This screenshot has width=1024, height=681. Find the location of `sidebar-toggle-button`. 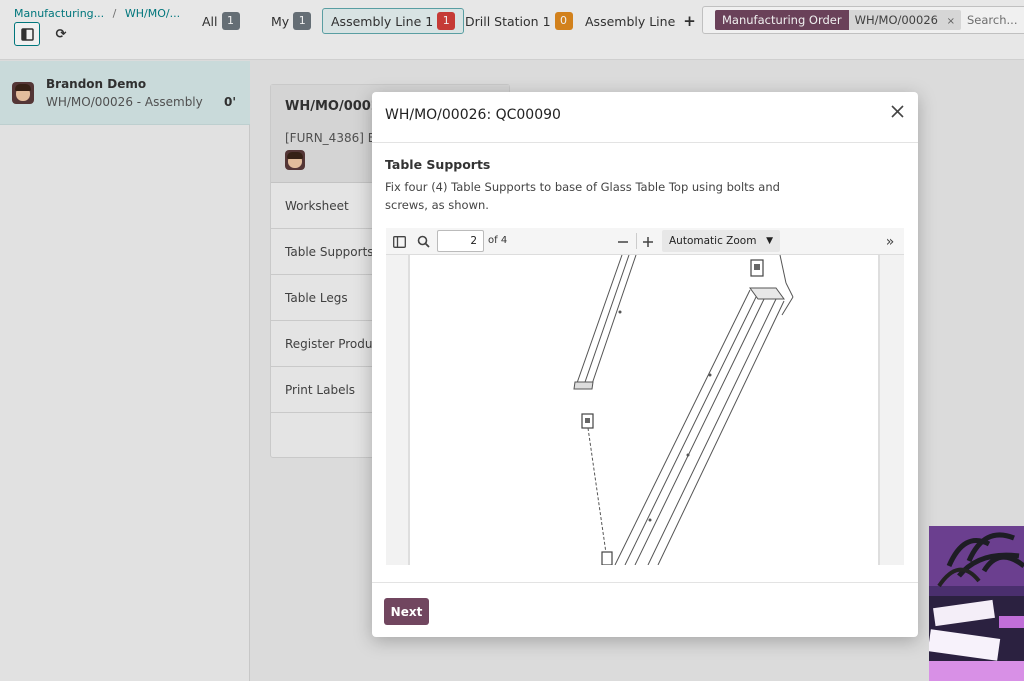

sidebar-toggle-button is located at coordinates (399, 241).